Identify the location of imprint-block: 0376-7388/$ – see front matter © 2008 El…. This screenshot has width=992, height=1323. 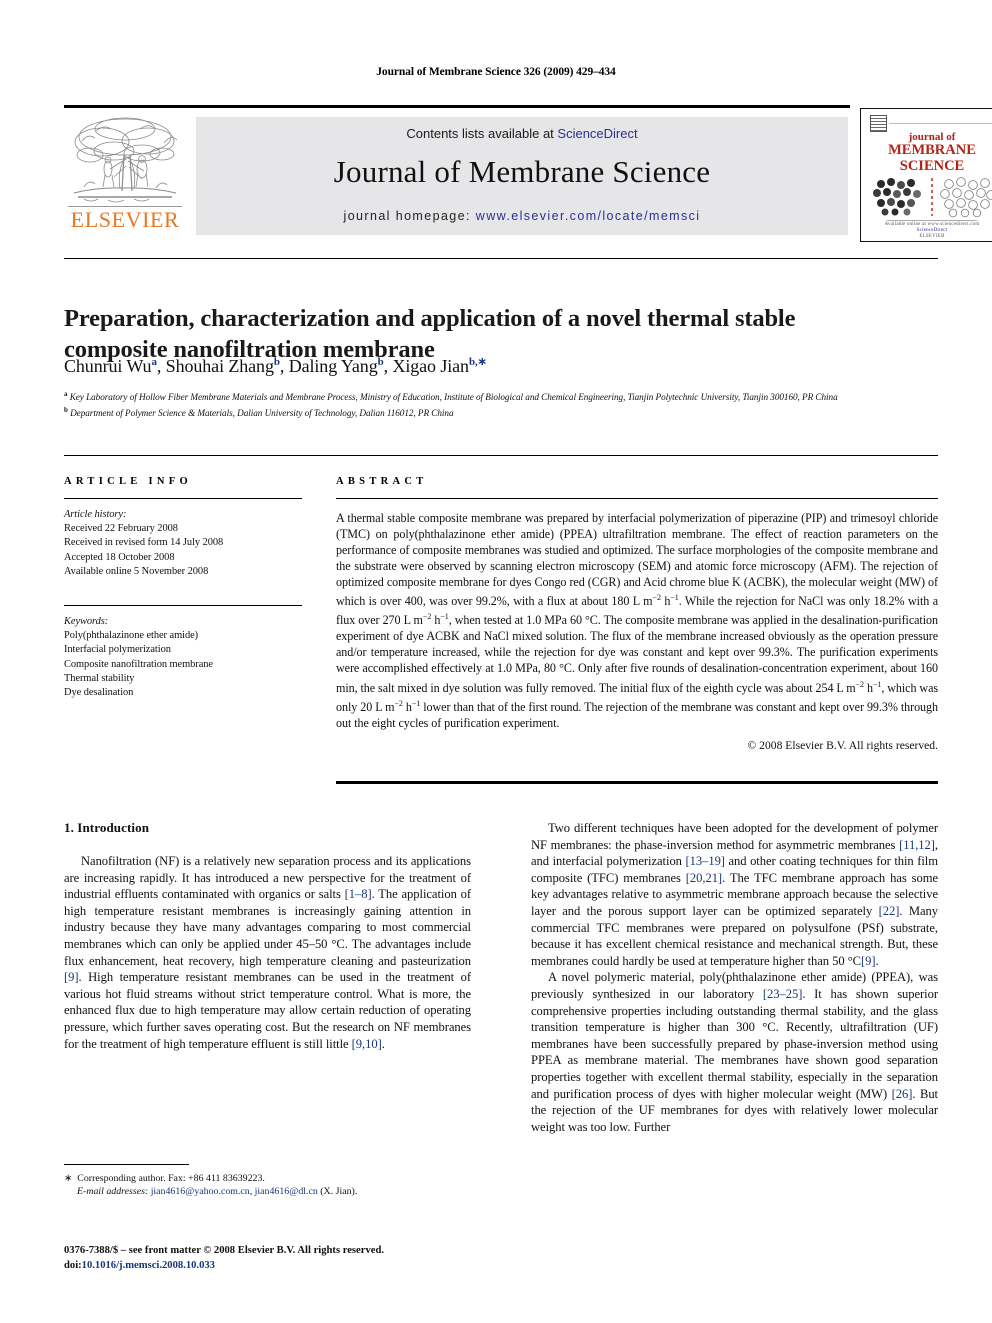
(299, 1258).